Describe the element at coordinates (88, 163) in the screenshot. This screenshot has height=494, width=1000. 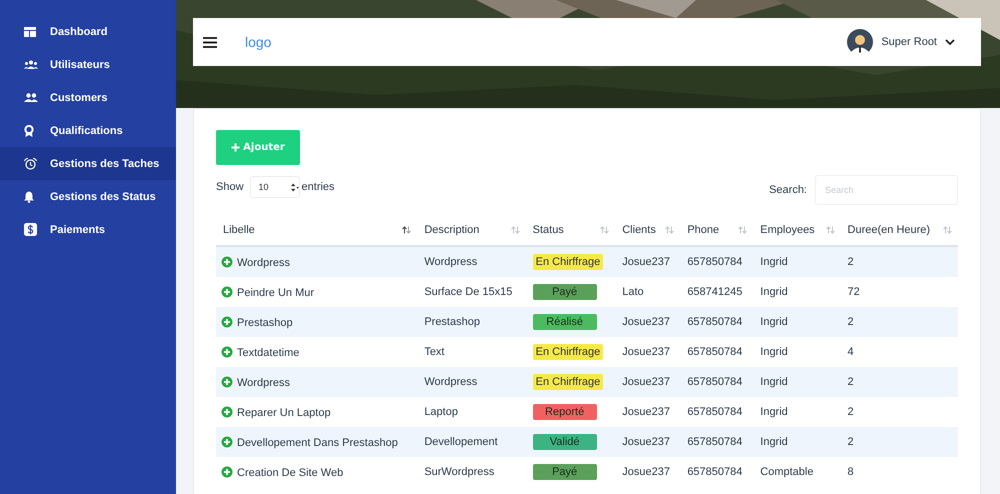
I see `sidebar-item: Gestions des Taches` at that location.